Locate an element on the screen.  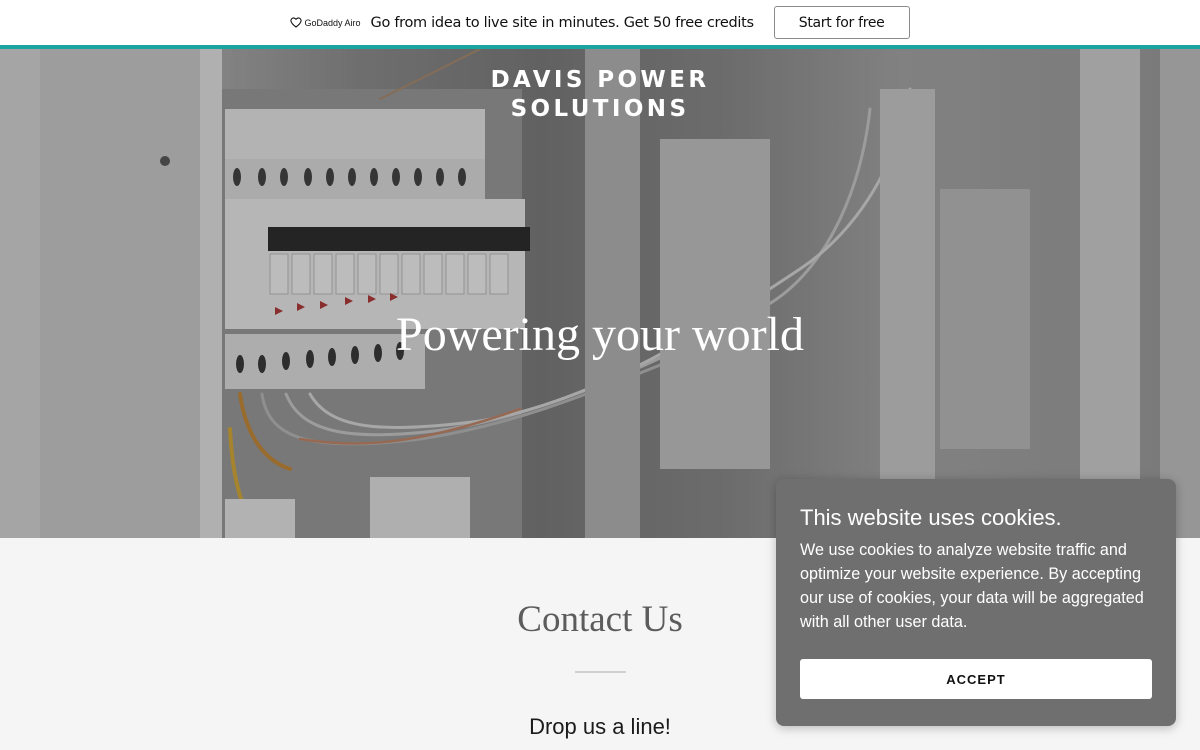
godaddy-logo-icon is located at coordinates (296, 22).